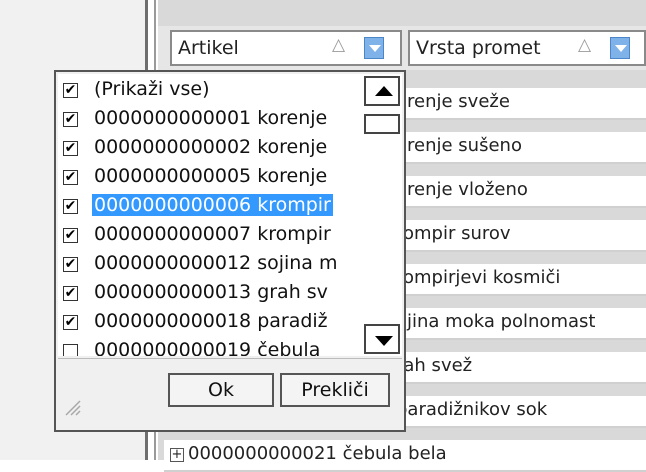 This screenshot has height=472, width=646. Describe the element at coordinates (453, 101) in the screenshot. I see `cell-text: orenje sveže` at that location.